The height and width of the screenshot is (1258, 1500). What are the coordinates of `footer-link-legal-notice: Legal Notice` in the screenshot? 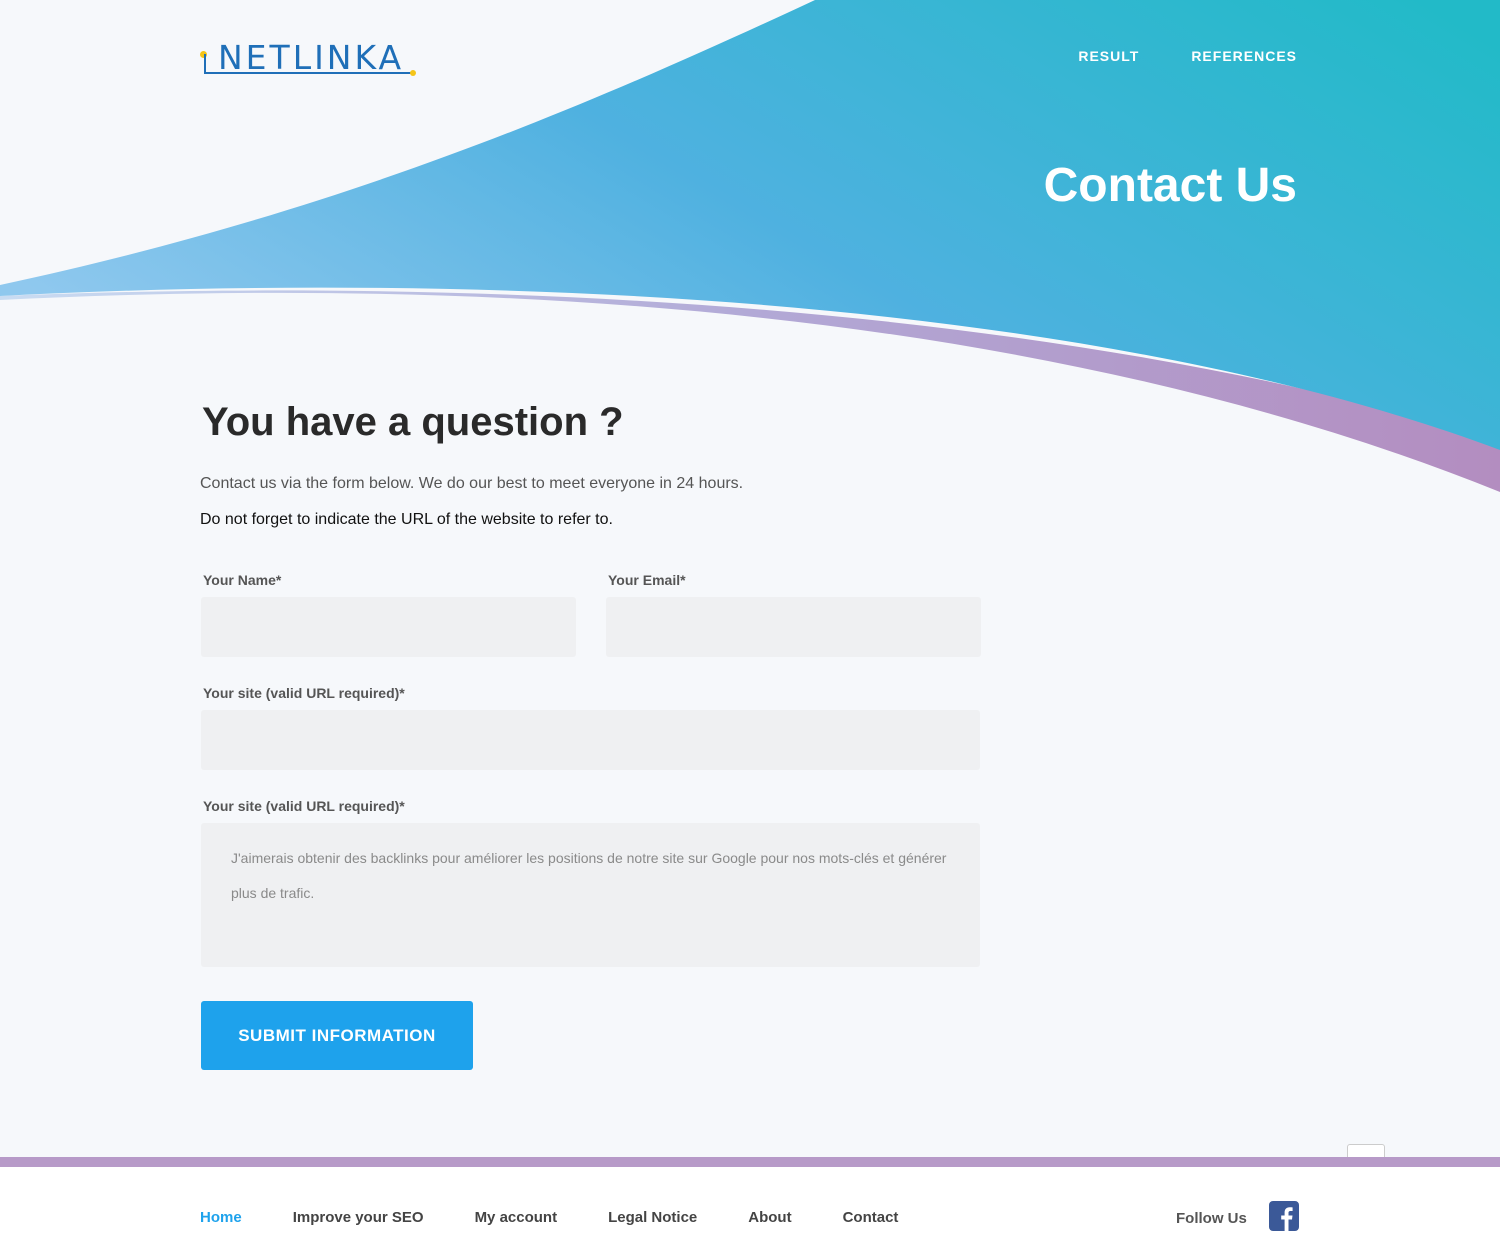 It's located at (652, 1217).